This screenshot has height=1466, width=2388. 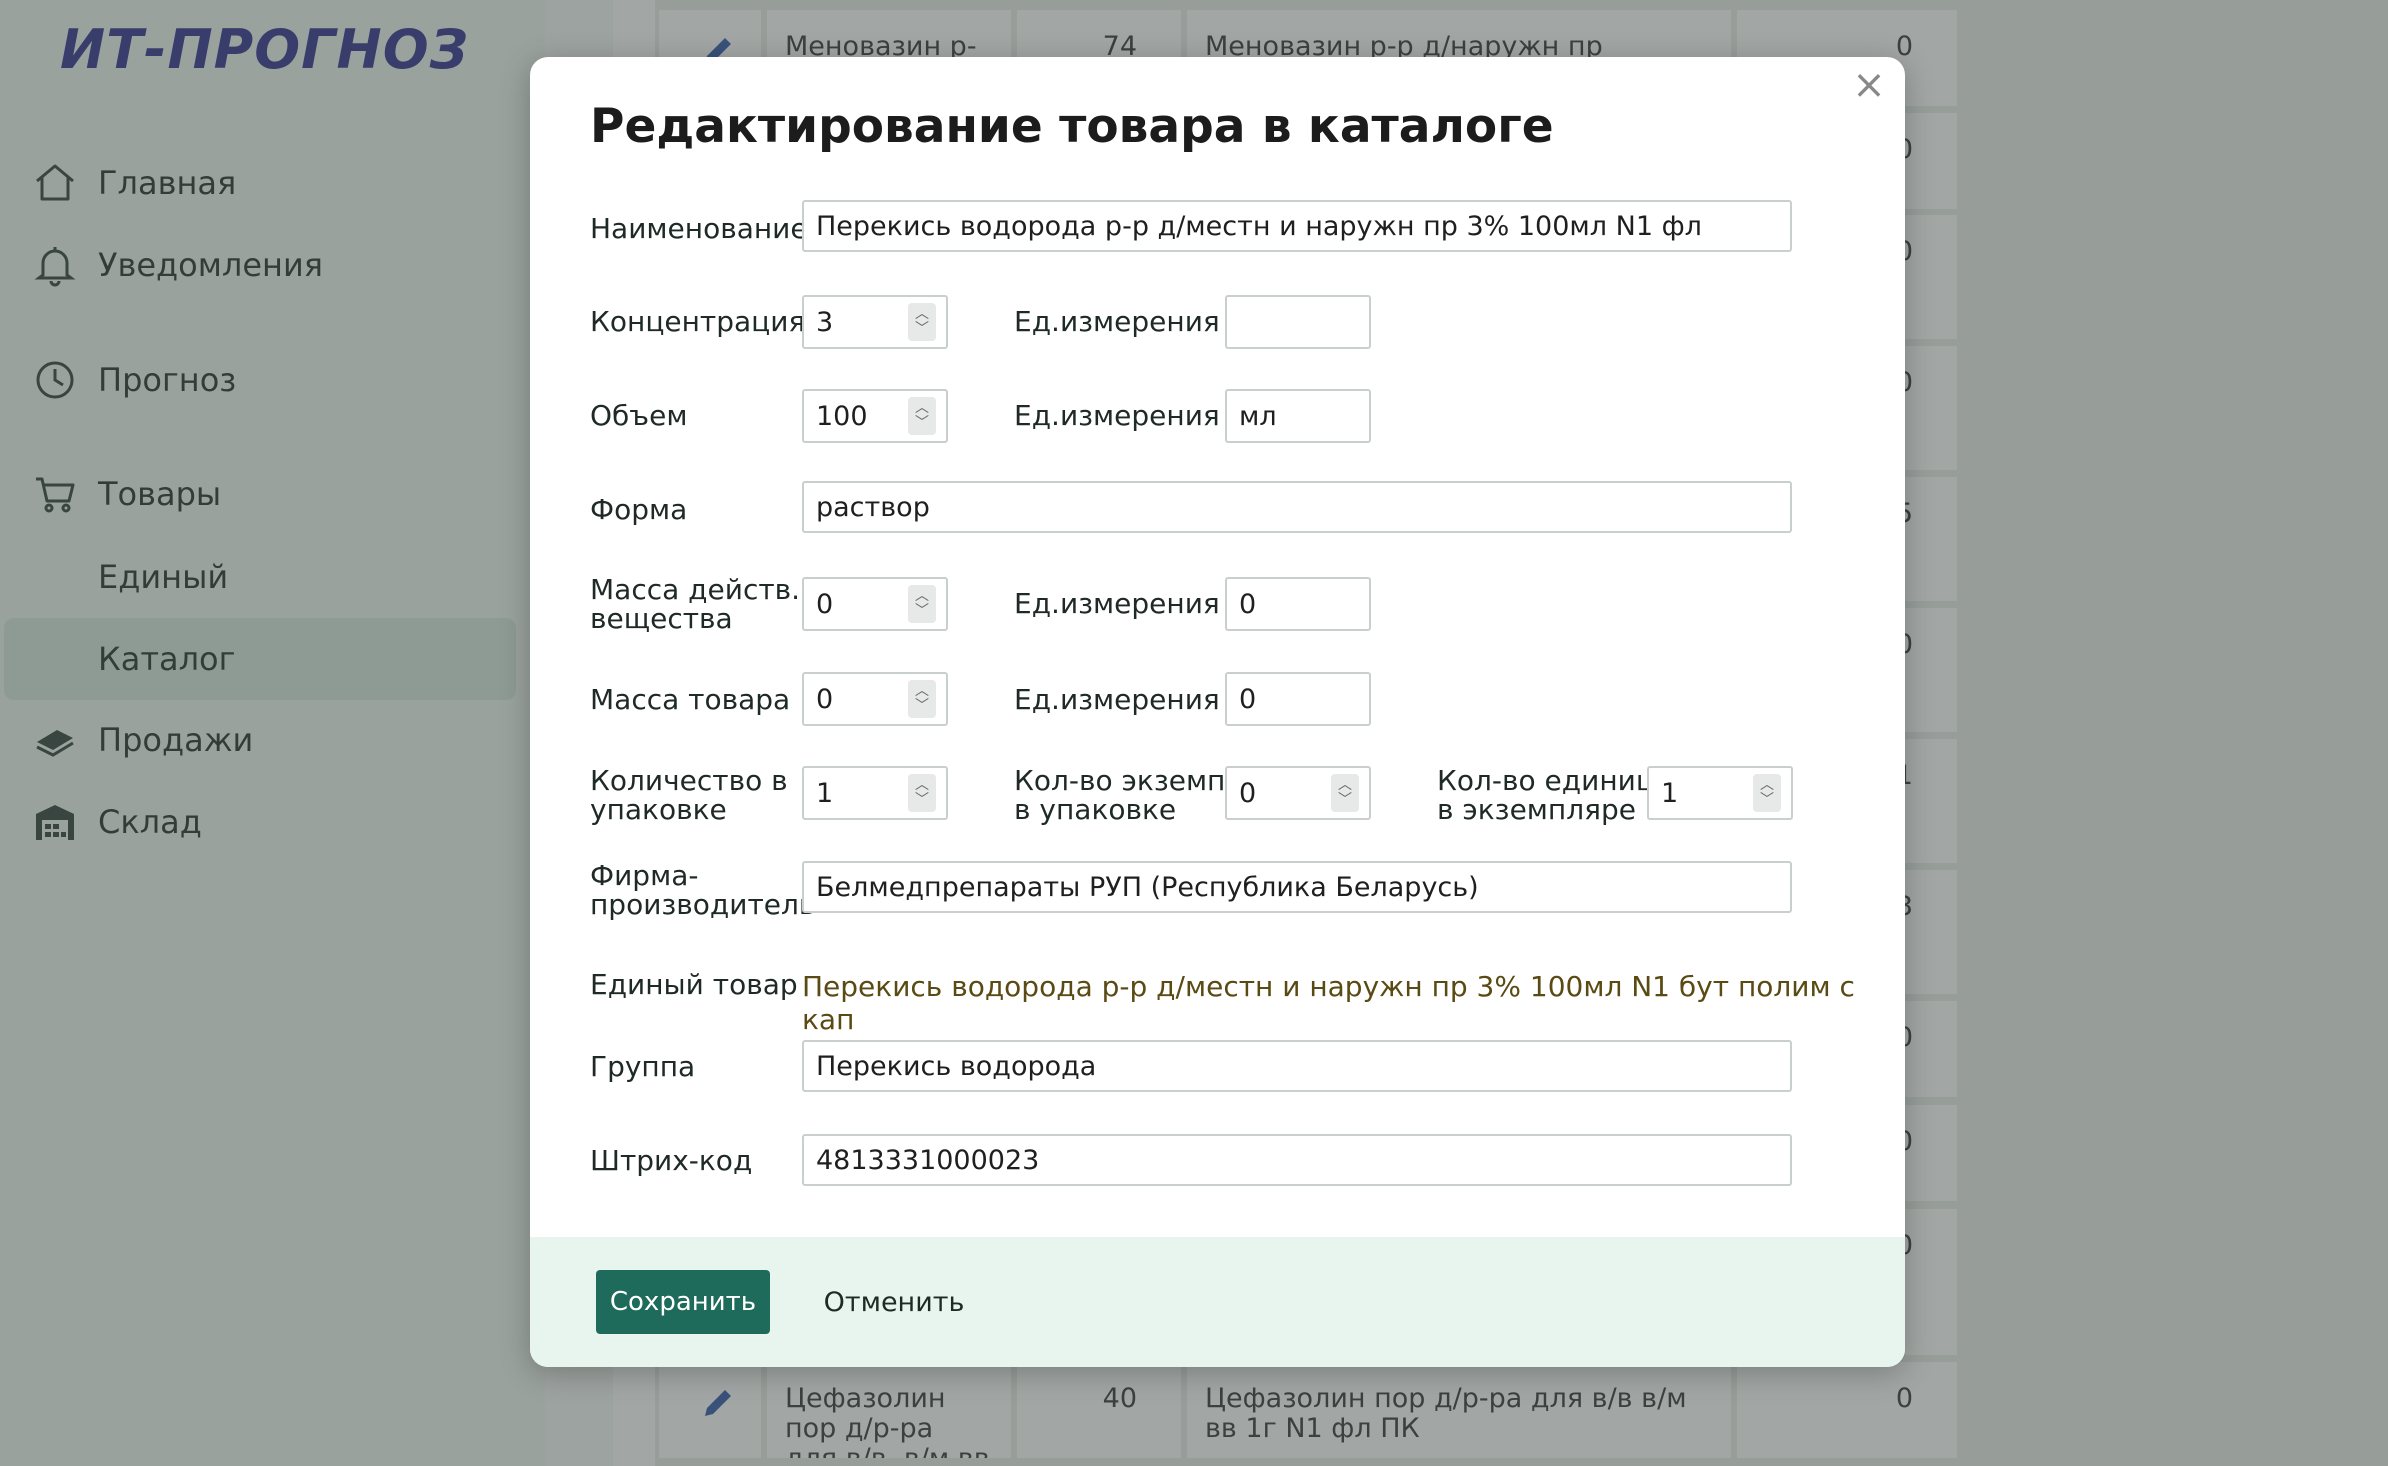 I want to click on name-field, so click(x=1297, y=226).